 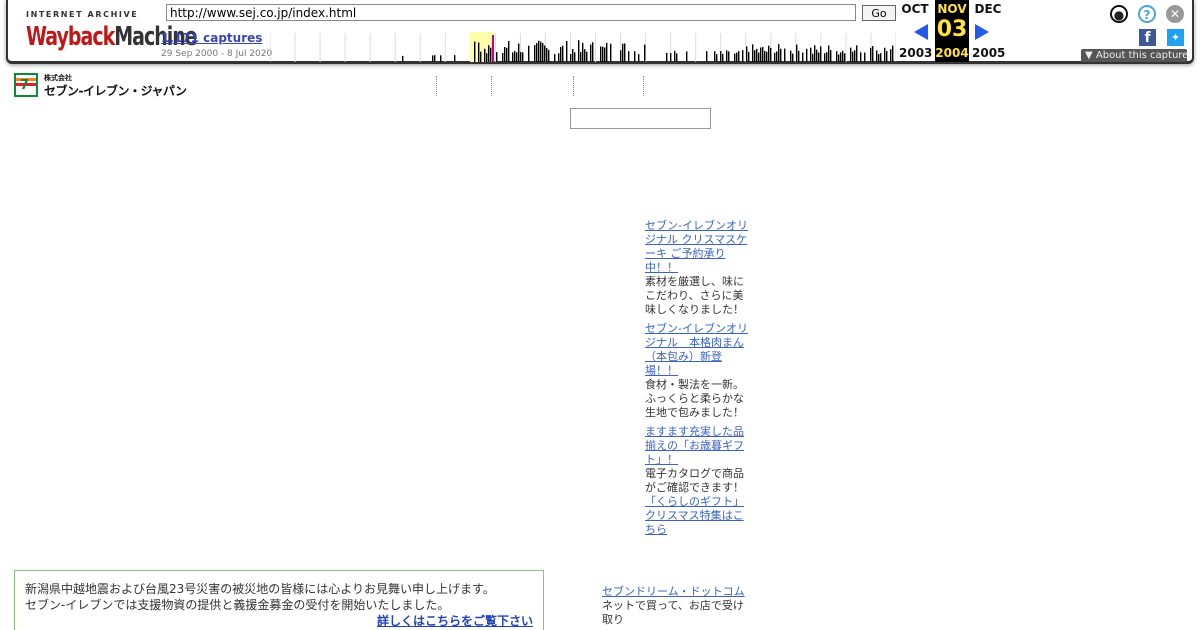 I want to click on facebook-icon: f, so click(x=1147, y=37).